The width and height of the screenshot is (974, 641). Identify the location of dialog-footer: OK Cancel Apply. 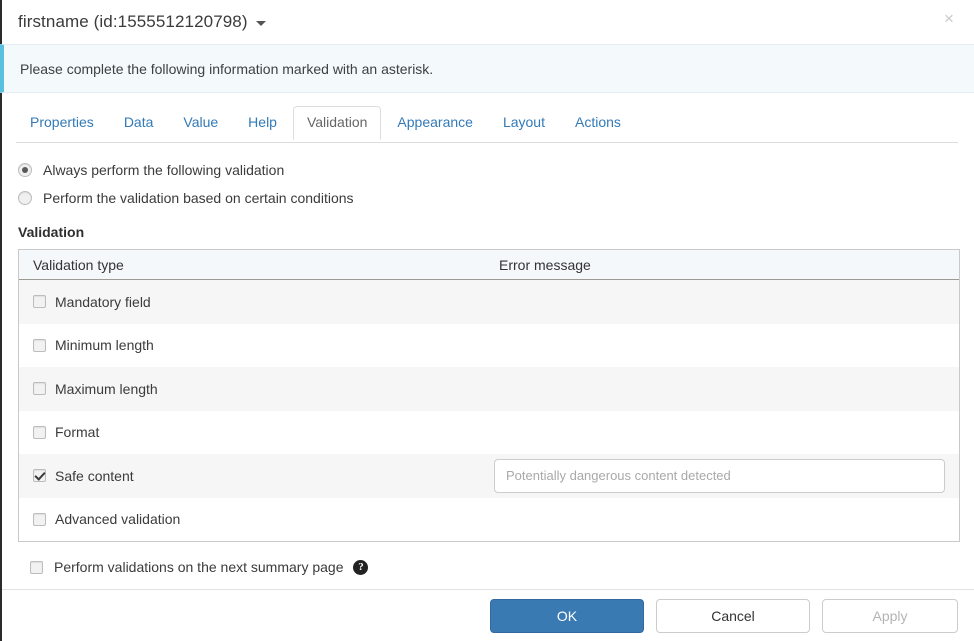
(488, 615).